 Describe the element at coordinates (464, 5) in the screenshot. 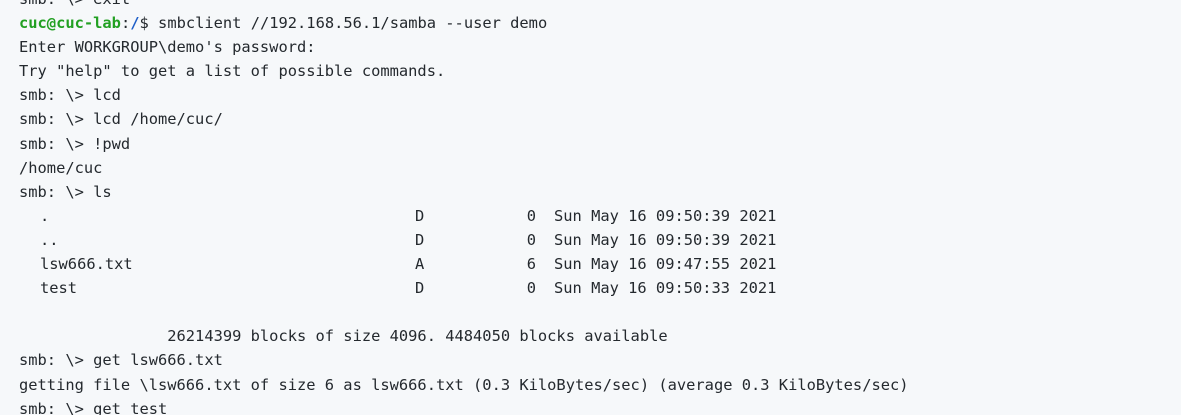

I see `terminal-line: smb: \> exit` at that location.